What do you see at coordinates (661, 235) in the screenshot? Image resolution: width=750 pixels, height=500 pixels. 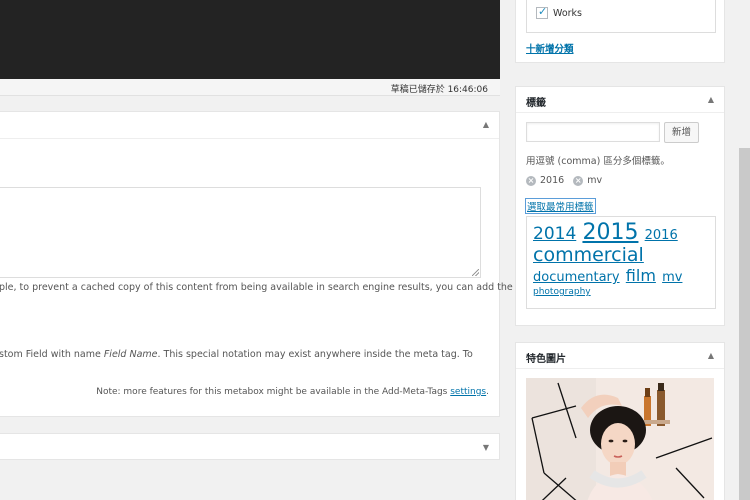 I see `tag-cloud-item: 2016` at bounding box center [661, 235].